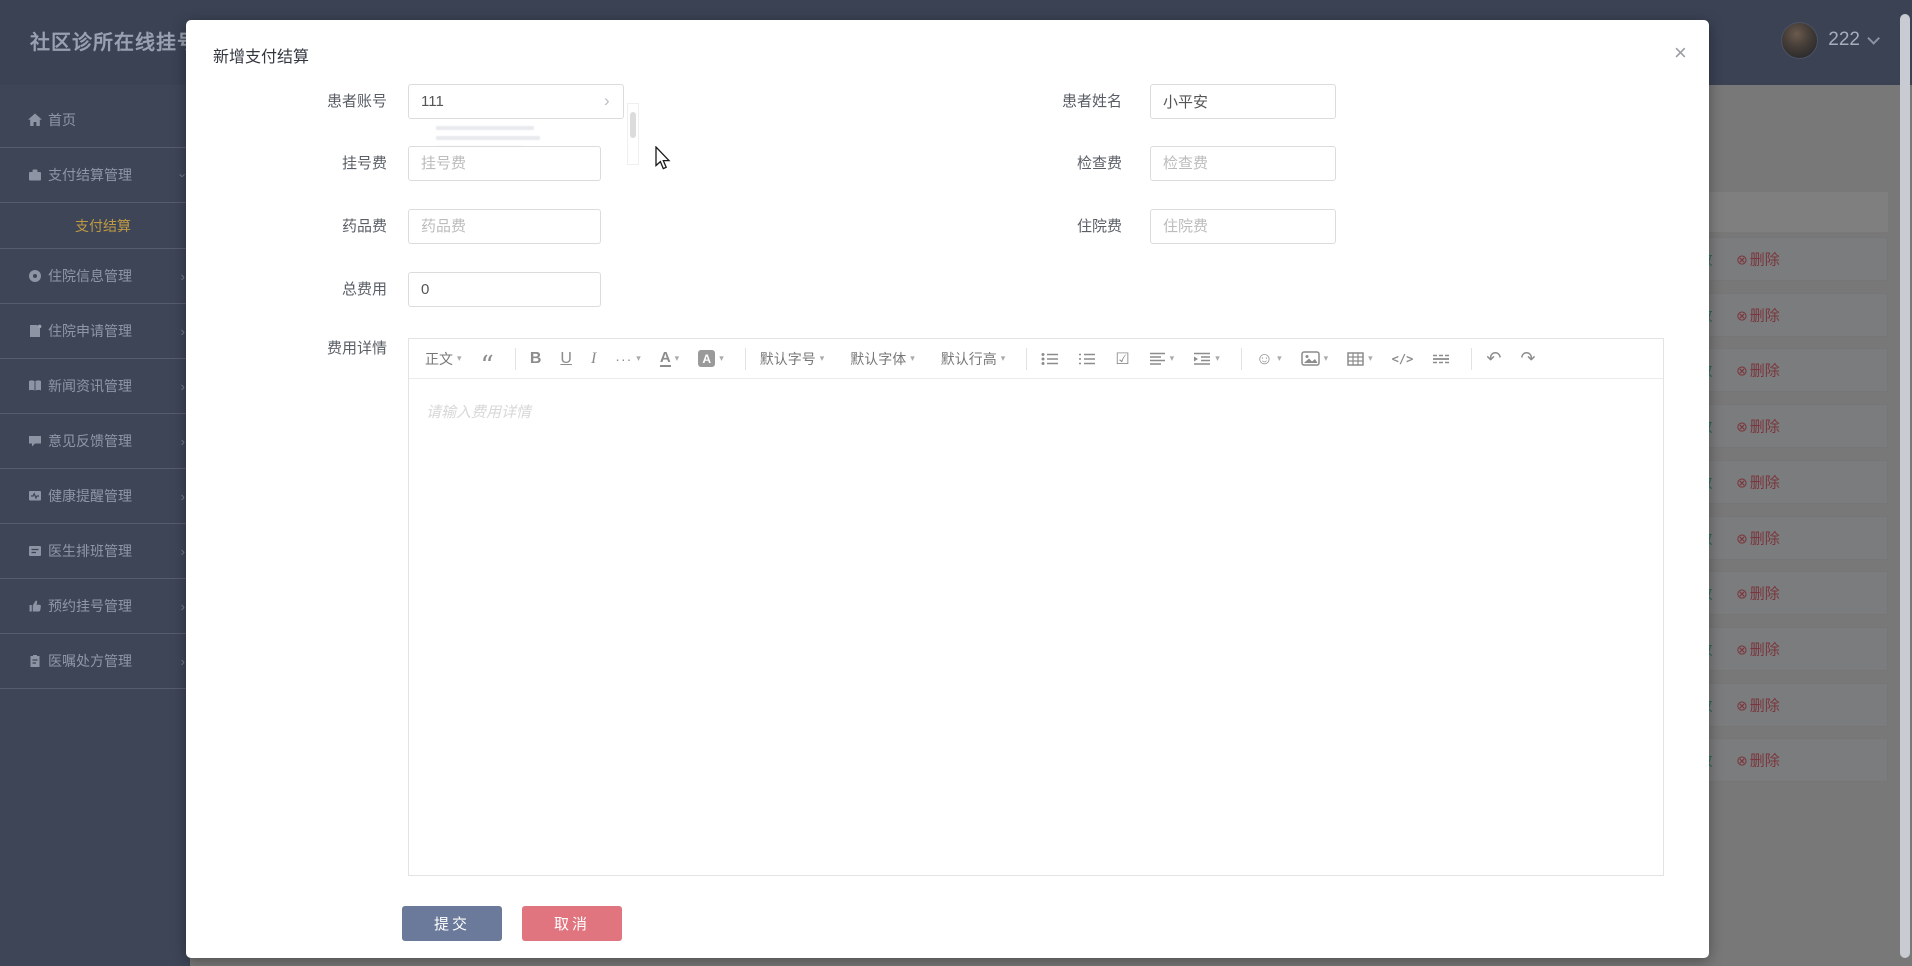  I want to click on sidebar-item-news: 新闻资讯管理 ›, so click(95, 386).